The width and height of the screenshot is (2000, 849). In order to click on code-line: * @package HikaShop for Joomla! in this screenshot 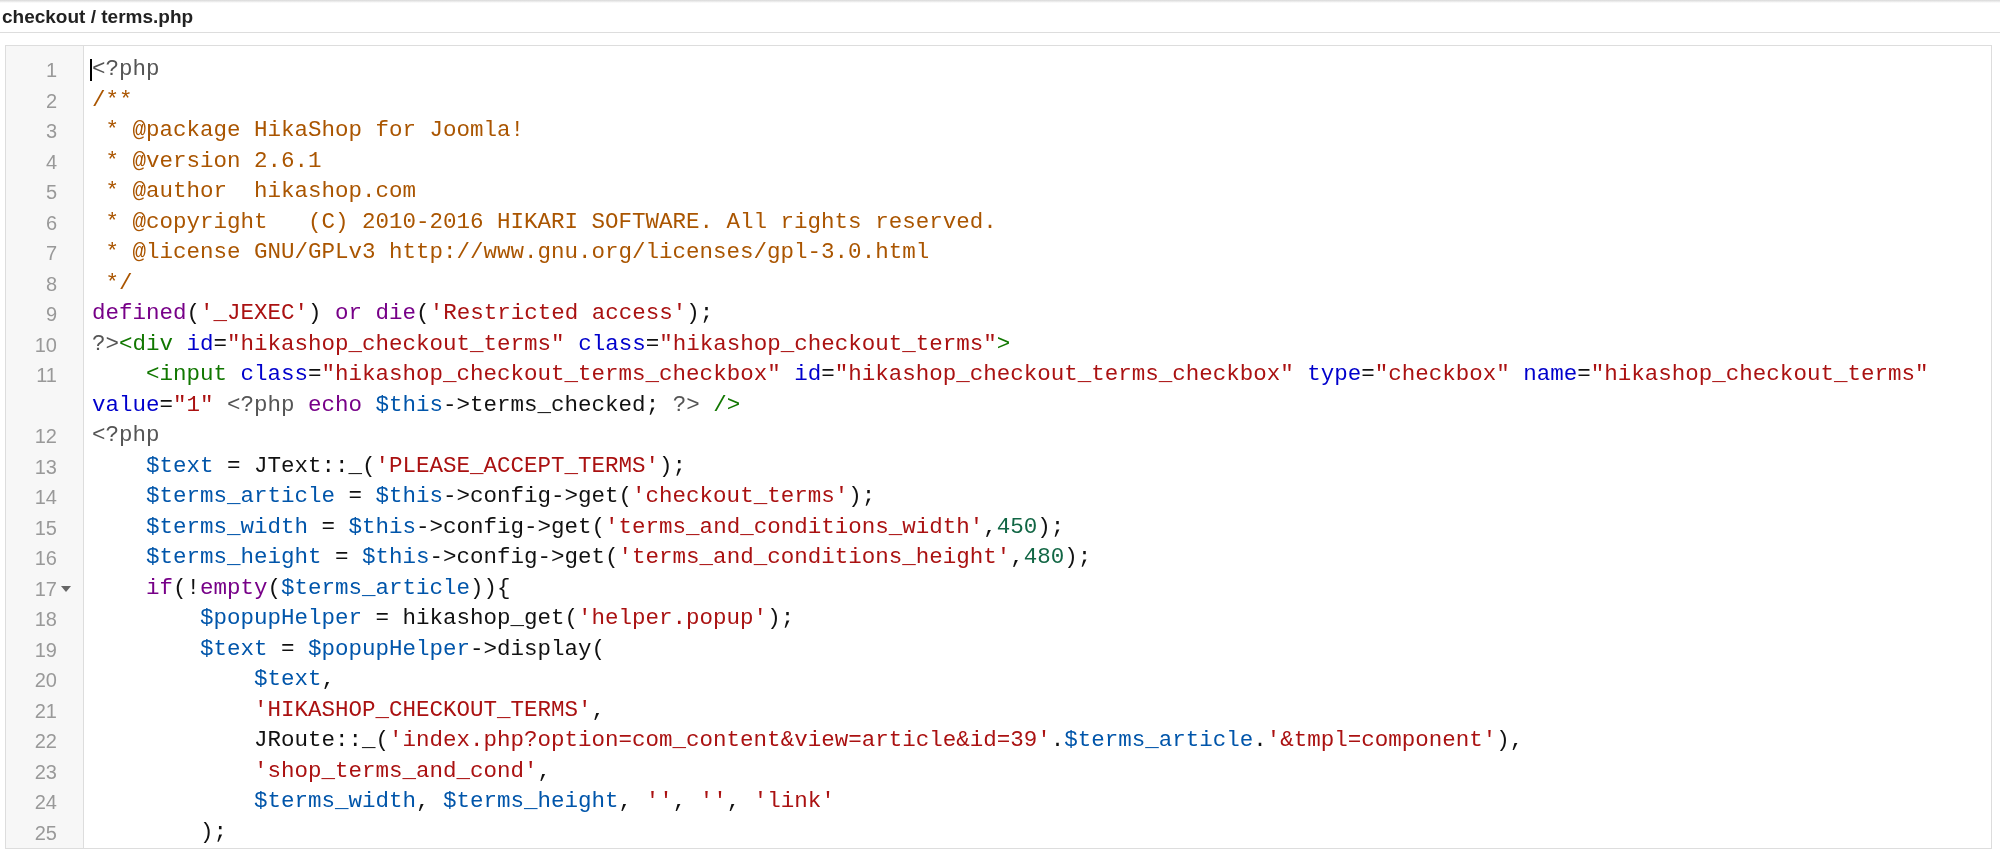, I will do `click(314, 131)`.